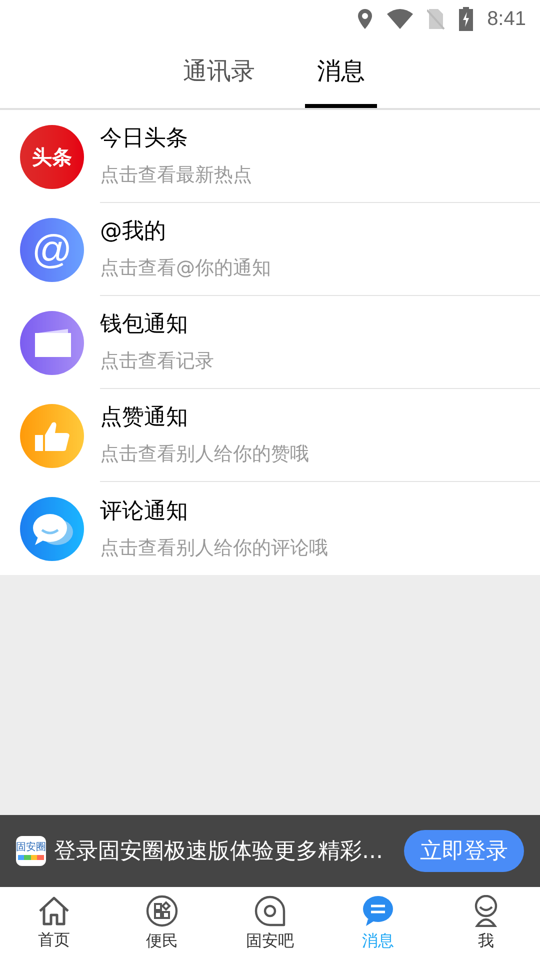 The width and height of the screenshot is (540, 960). Describe the element at coordinates (270, 435) in the screenshot. I see `message-item: 点赞通知 点击查看别人给你的赞哦` at that location.